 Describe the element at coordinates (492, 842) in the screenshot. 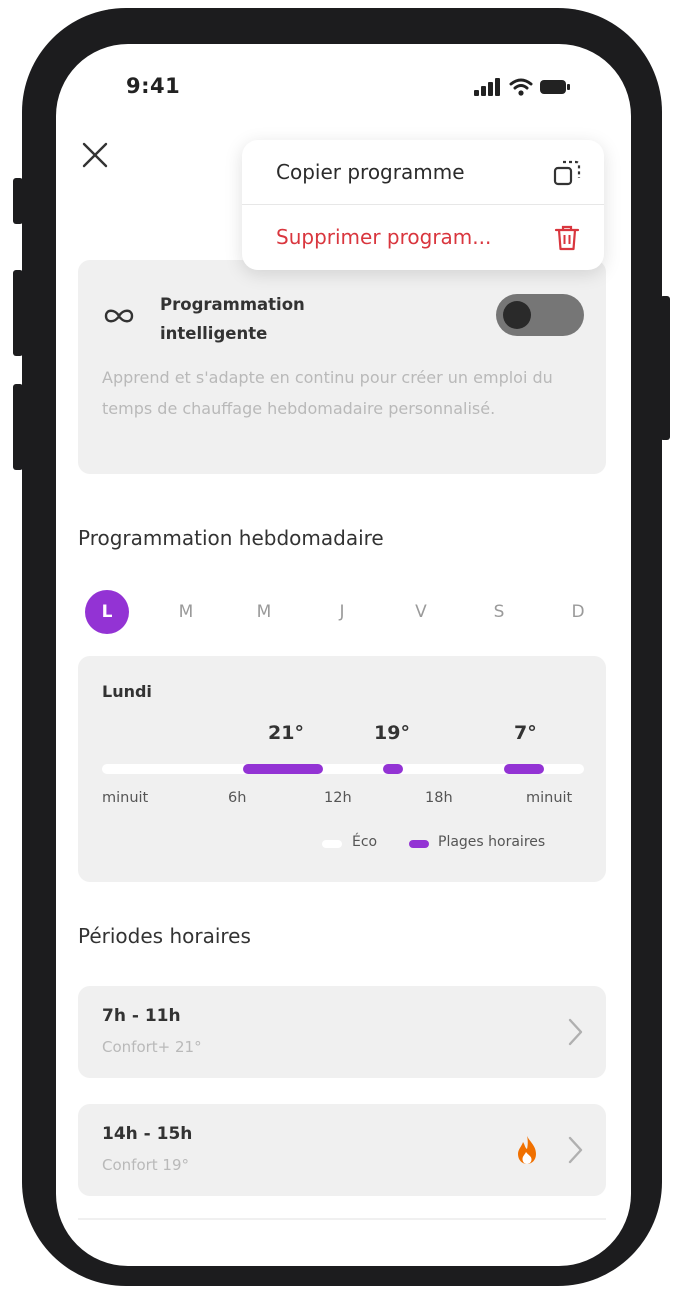

I see `legend-slots-label: Plages horaires` at that location.